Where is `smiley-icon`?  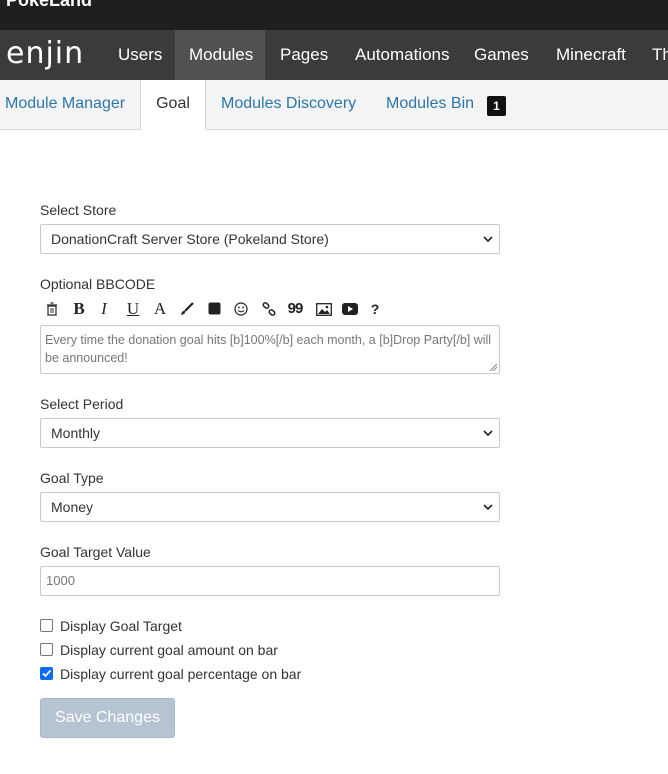
smiley-icon is located at coordinates (241, 309).